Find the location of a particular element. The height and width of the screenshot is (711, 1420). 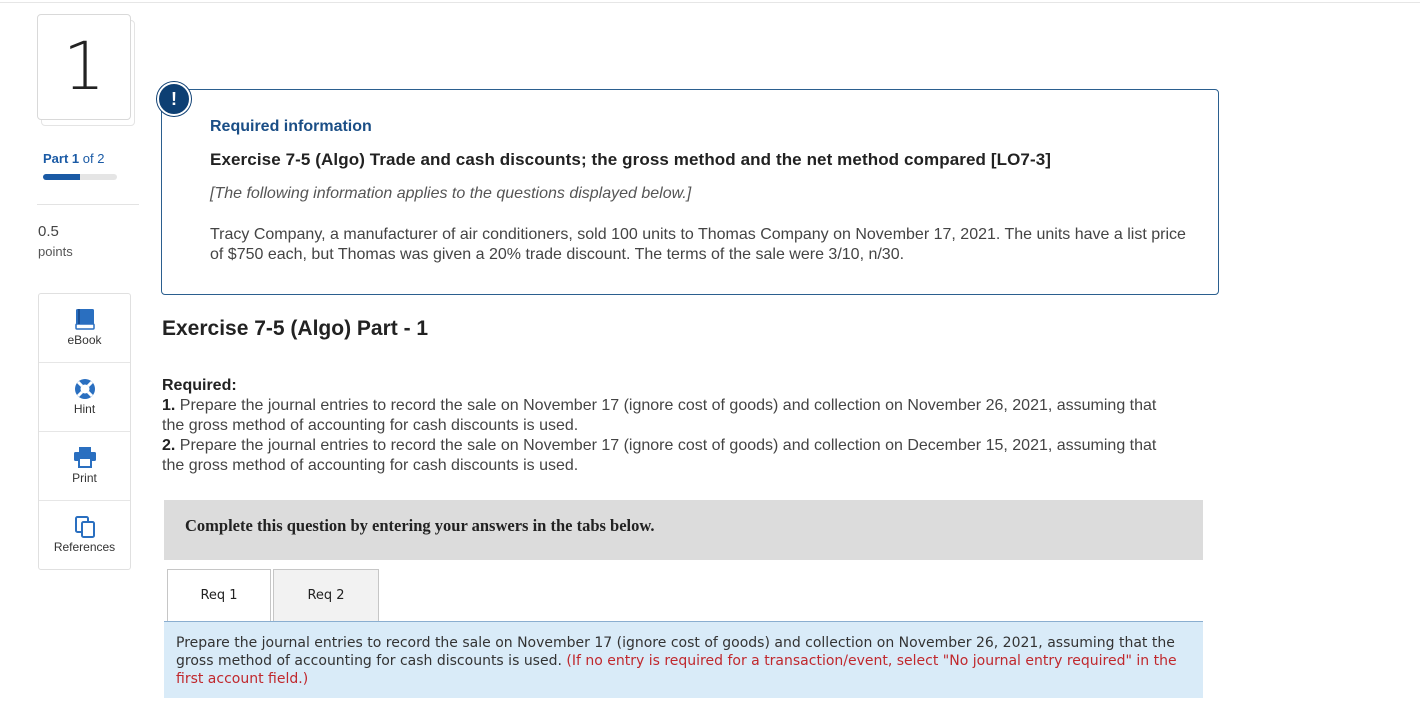

lifebuoy-icon is located at coordinates (84, 389).